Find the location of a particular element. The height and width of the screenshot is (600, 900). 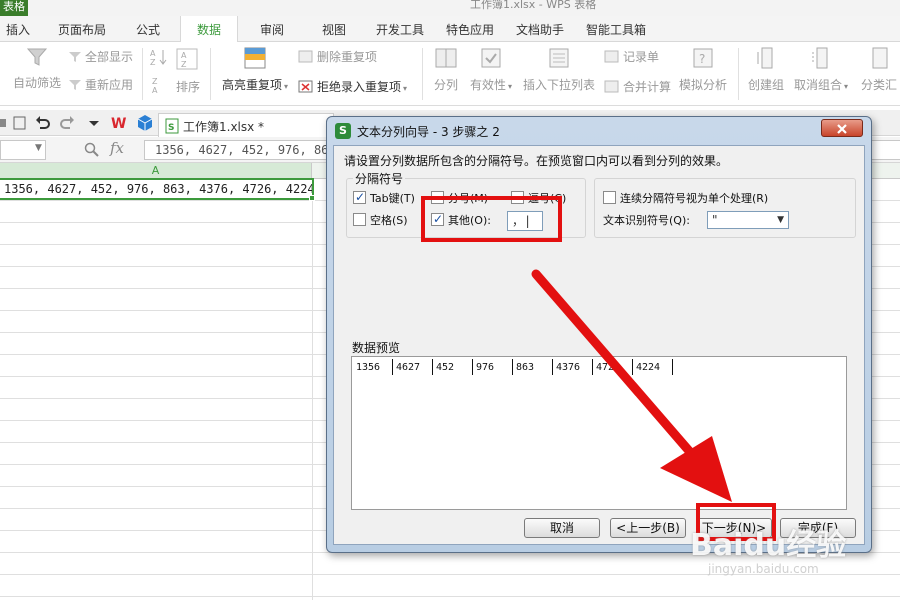

baidu-watermark: Baidu经验 is located at coordinates (768, 545).